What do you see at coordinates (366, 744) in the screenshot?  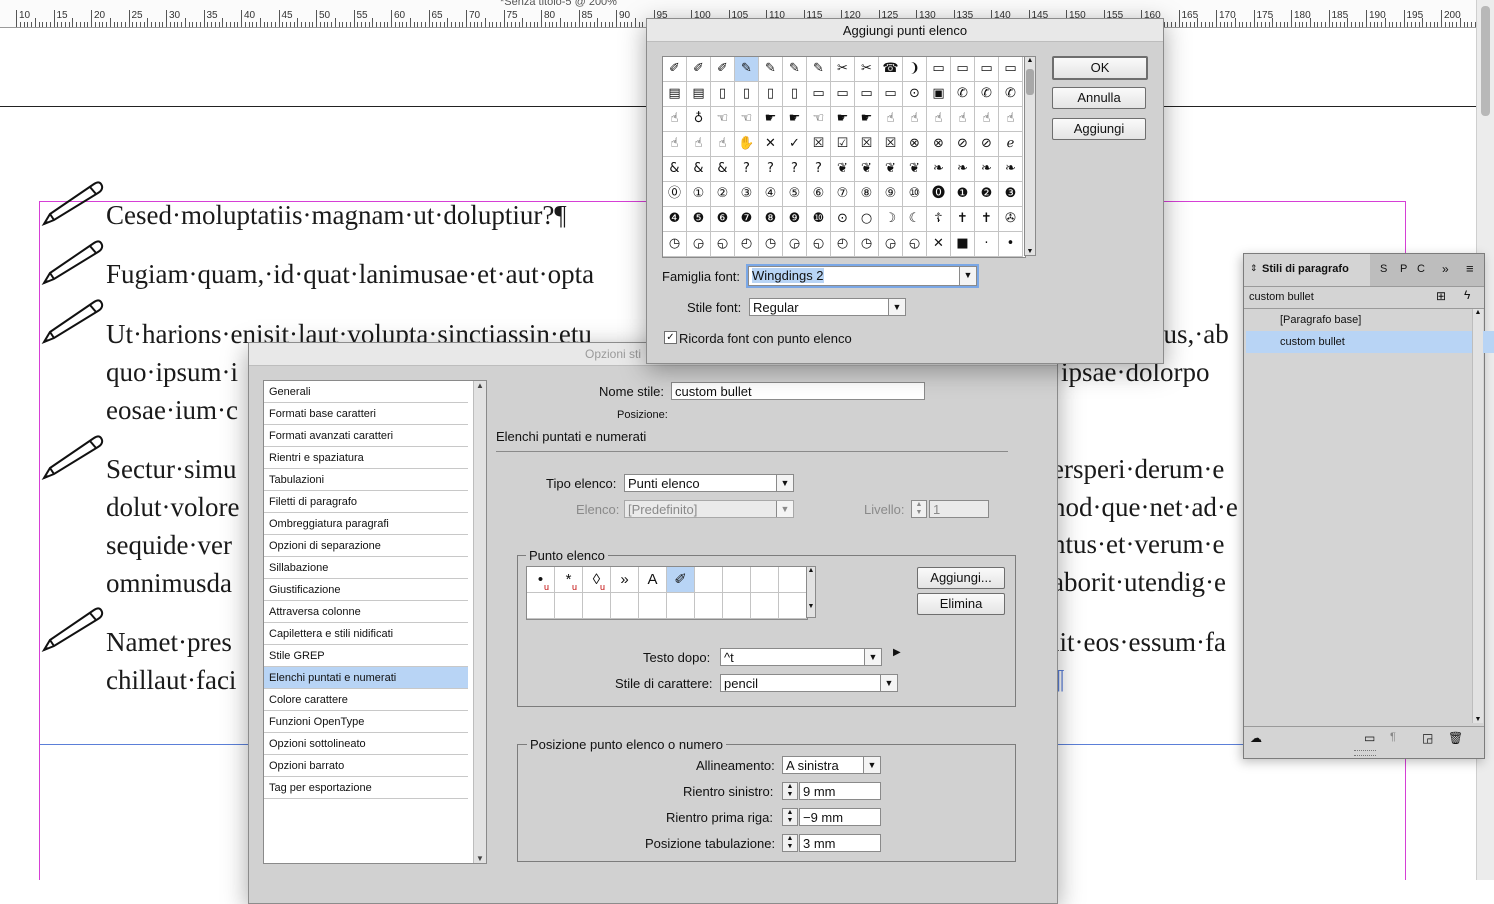 I see `category-item: Opzioni sottolineato` at bounding box center [366, 744].